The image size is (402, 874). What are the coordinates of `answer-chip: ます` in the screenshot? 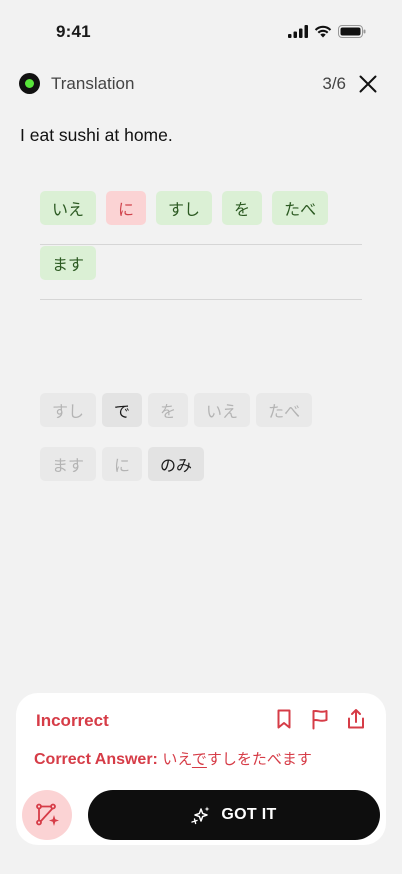 It's located at (68, 263).